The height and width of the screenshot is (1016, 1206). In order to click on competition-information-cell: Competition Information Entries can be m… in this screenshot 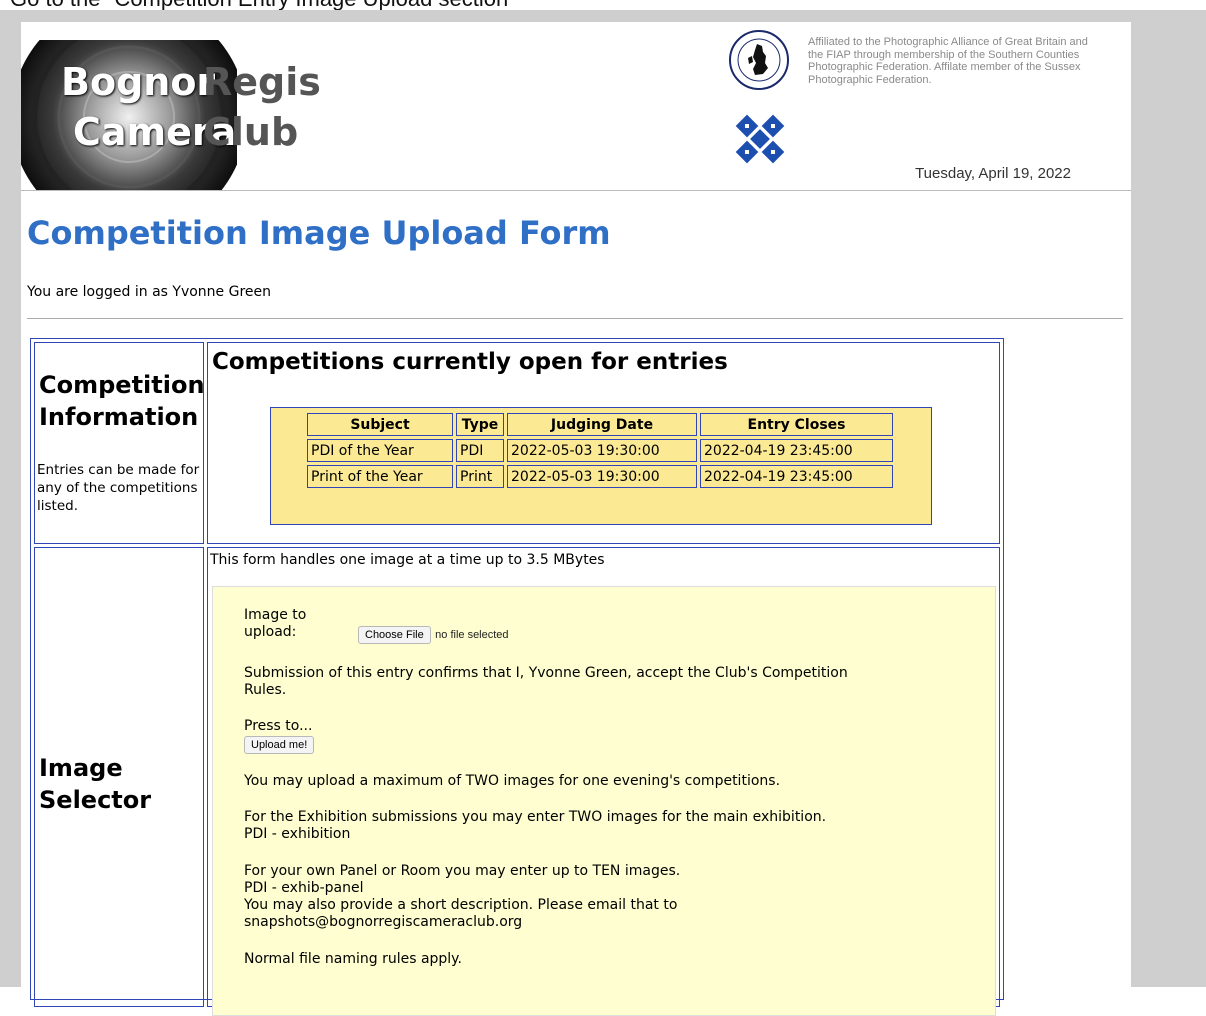, I will do `click(119, 443)`.